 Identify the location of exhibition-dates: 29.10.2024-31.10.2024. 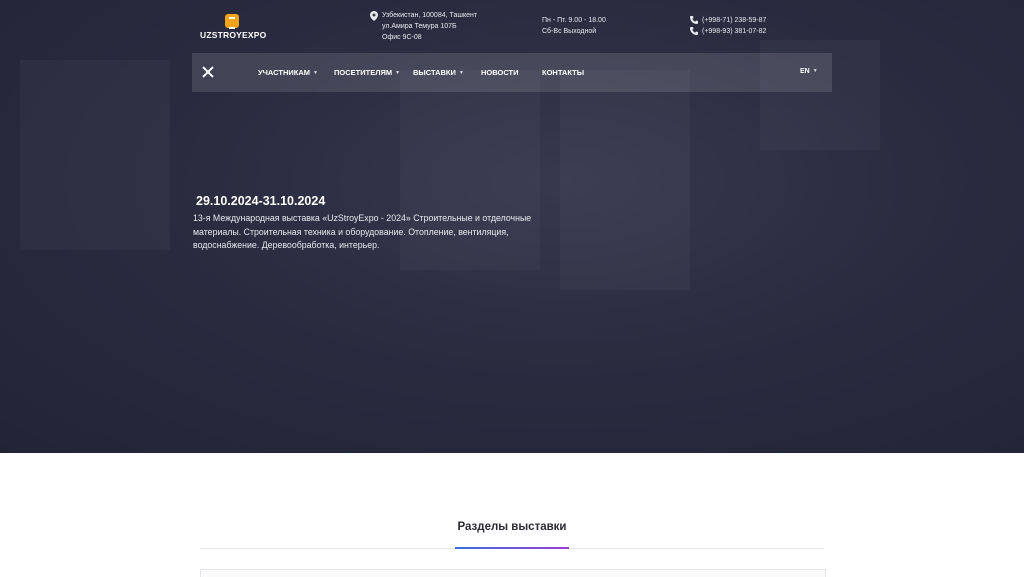
(261, 201).